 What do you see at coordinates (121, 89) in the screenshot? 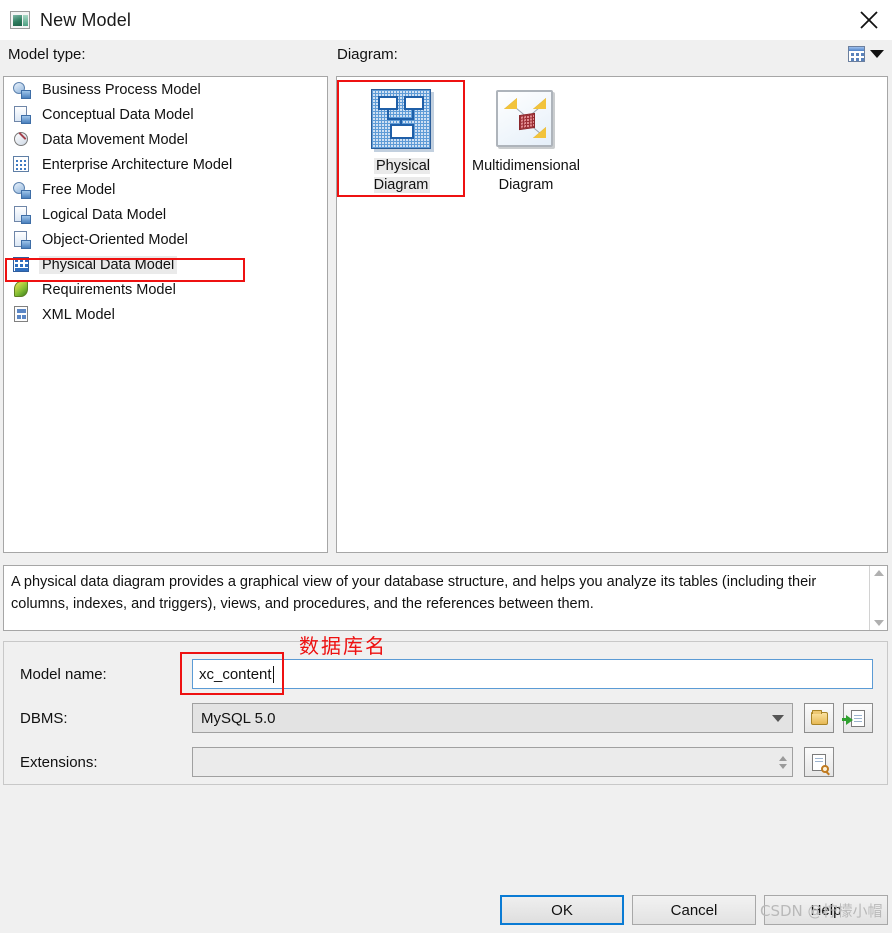
I see `list-item-label: Business Process Model` at bounding box center [121, 89].